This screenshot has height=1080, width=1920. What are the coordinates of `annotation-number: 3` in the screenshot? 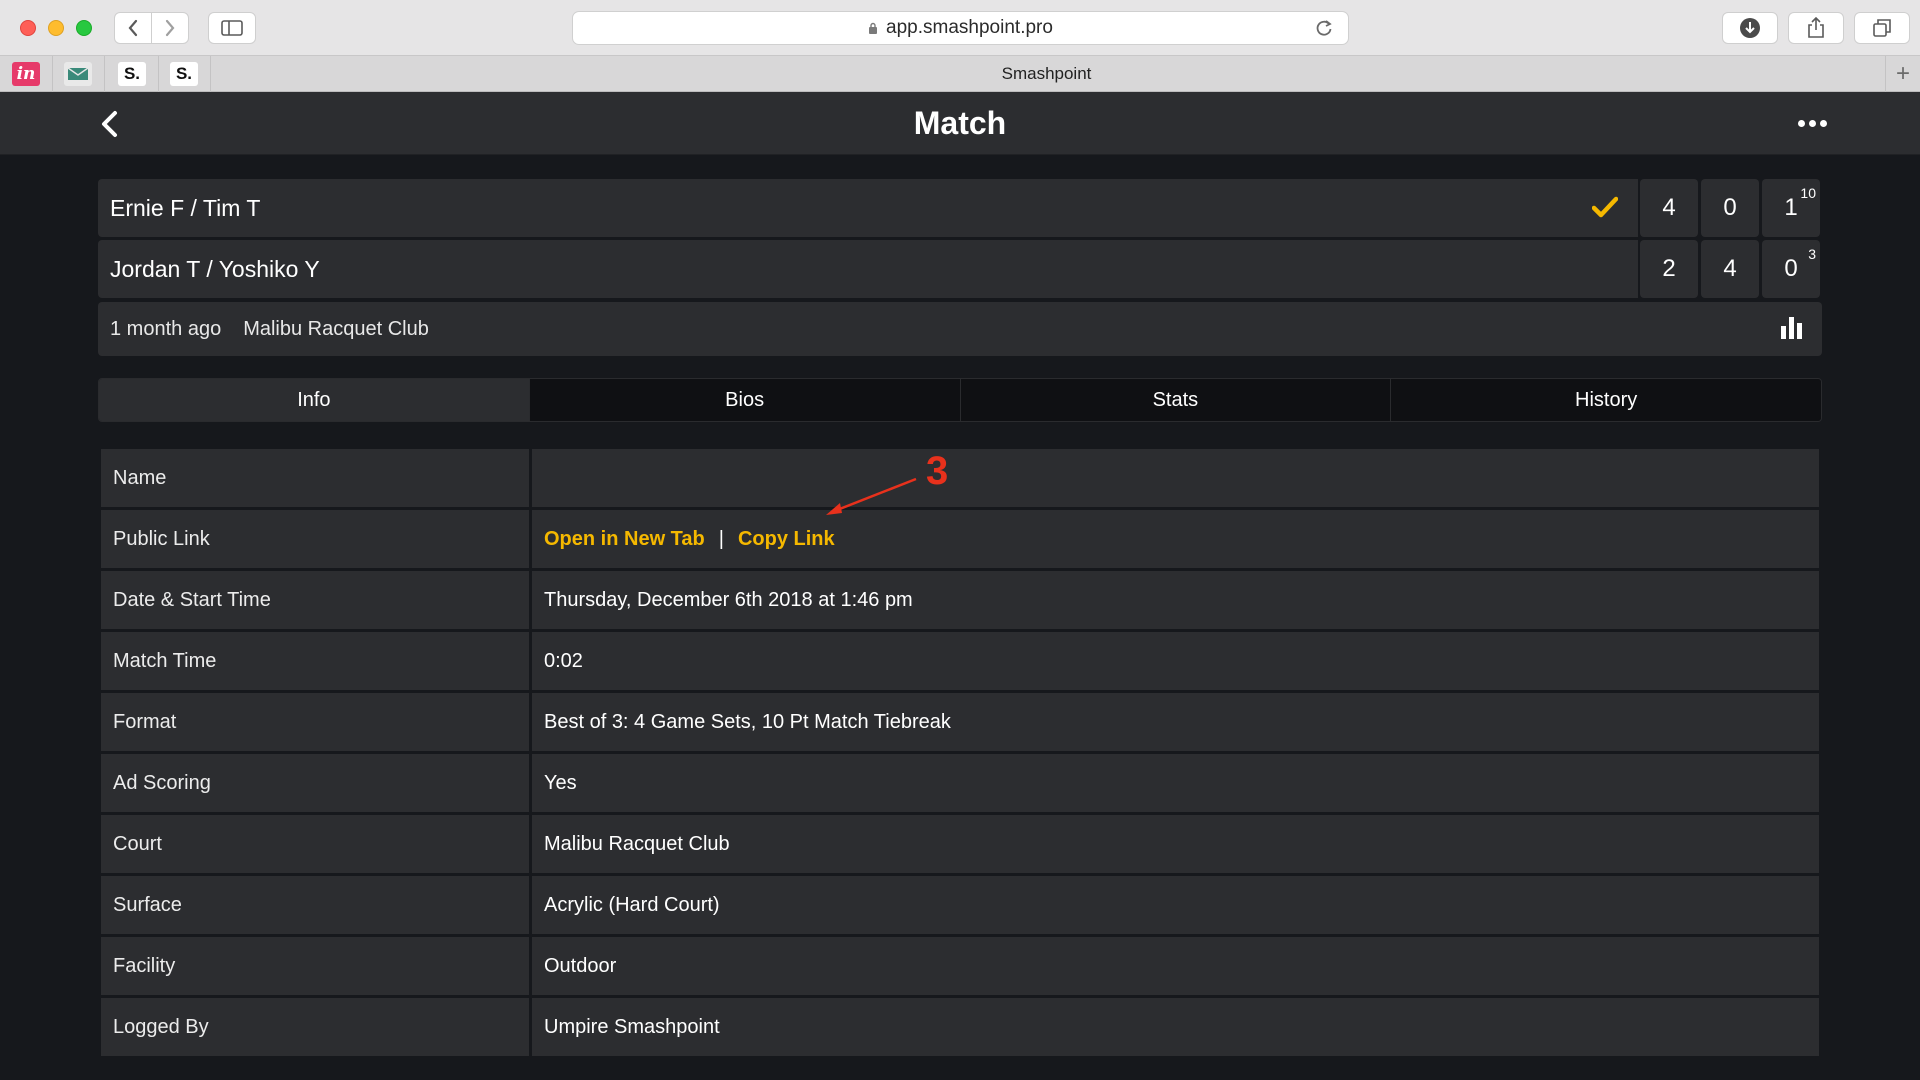 It's located at (937, 471).